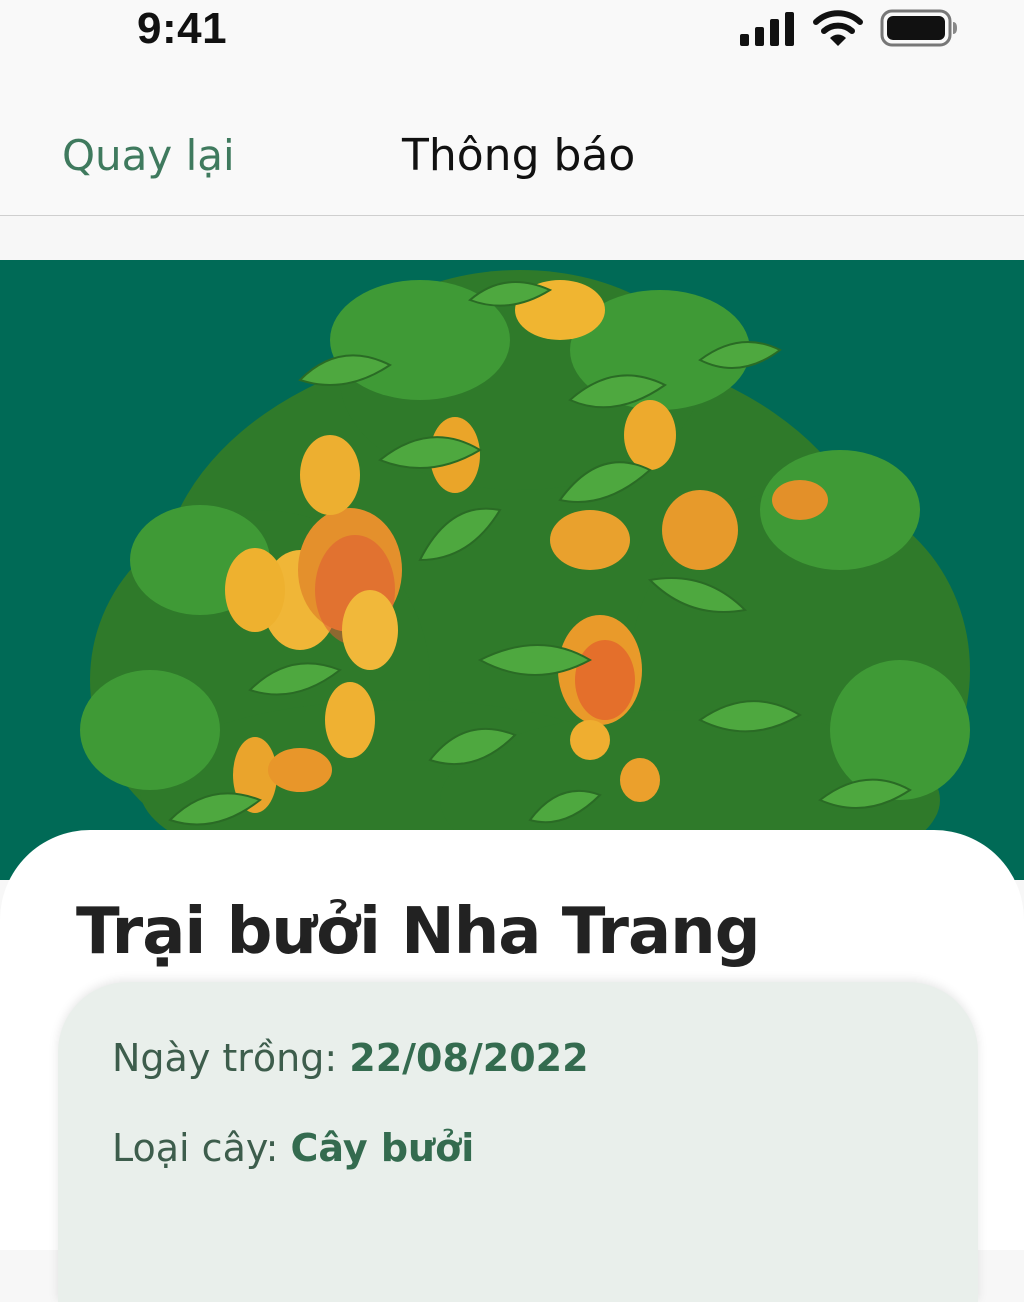 The image size is (1024, 1302). I want to click on page-title: Thông báo, so click(519, 155).